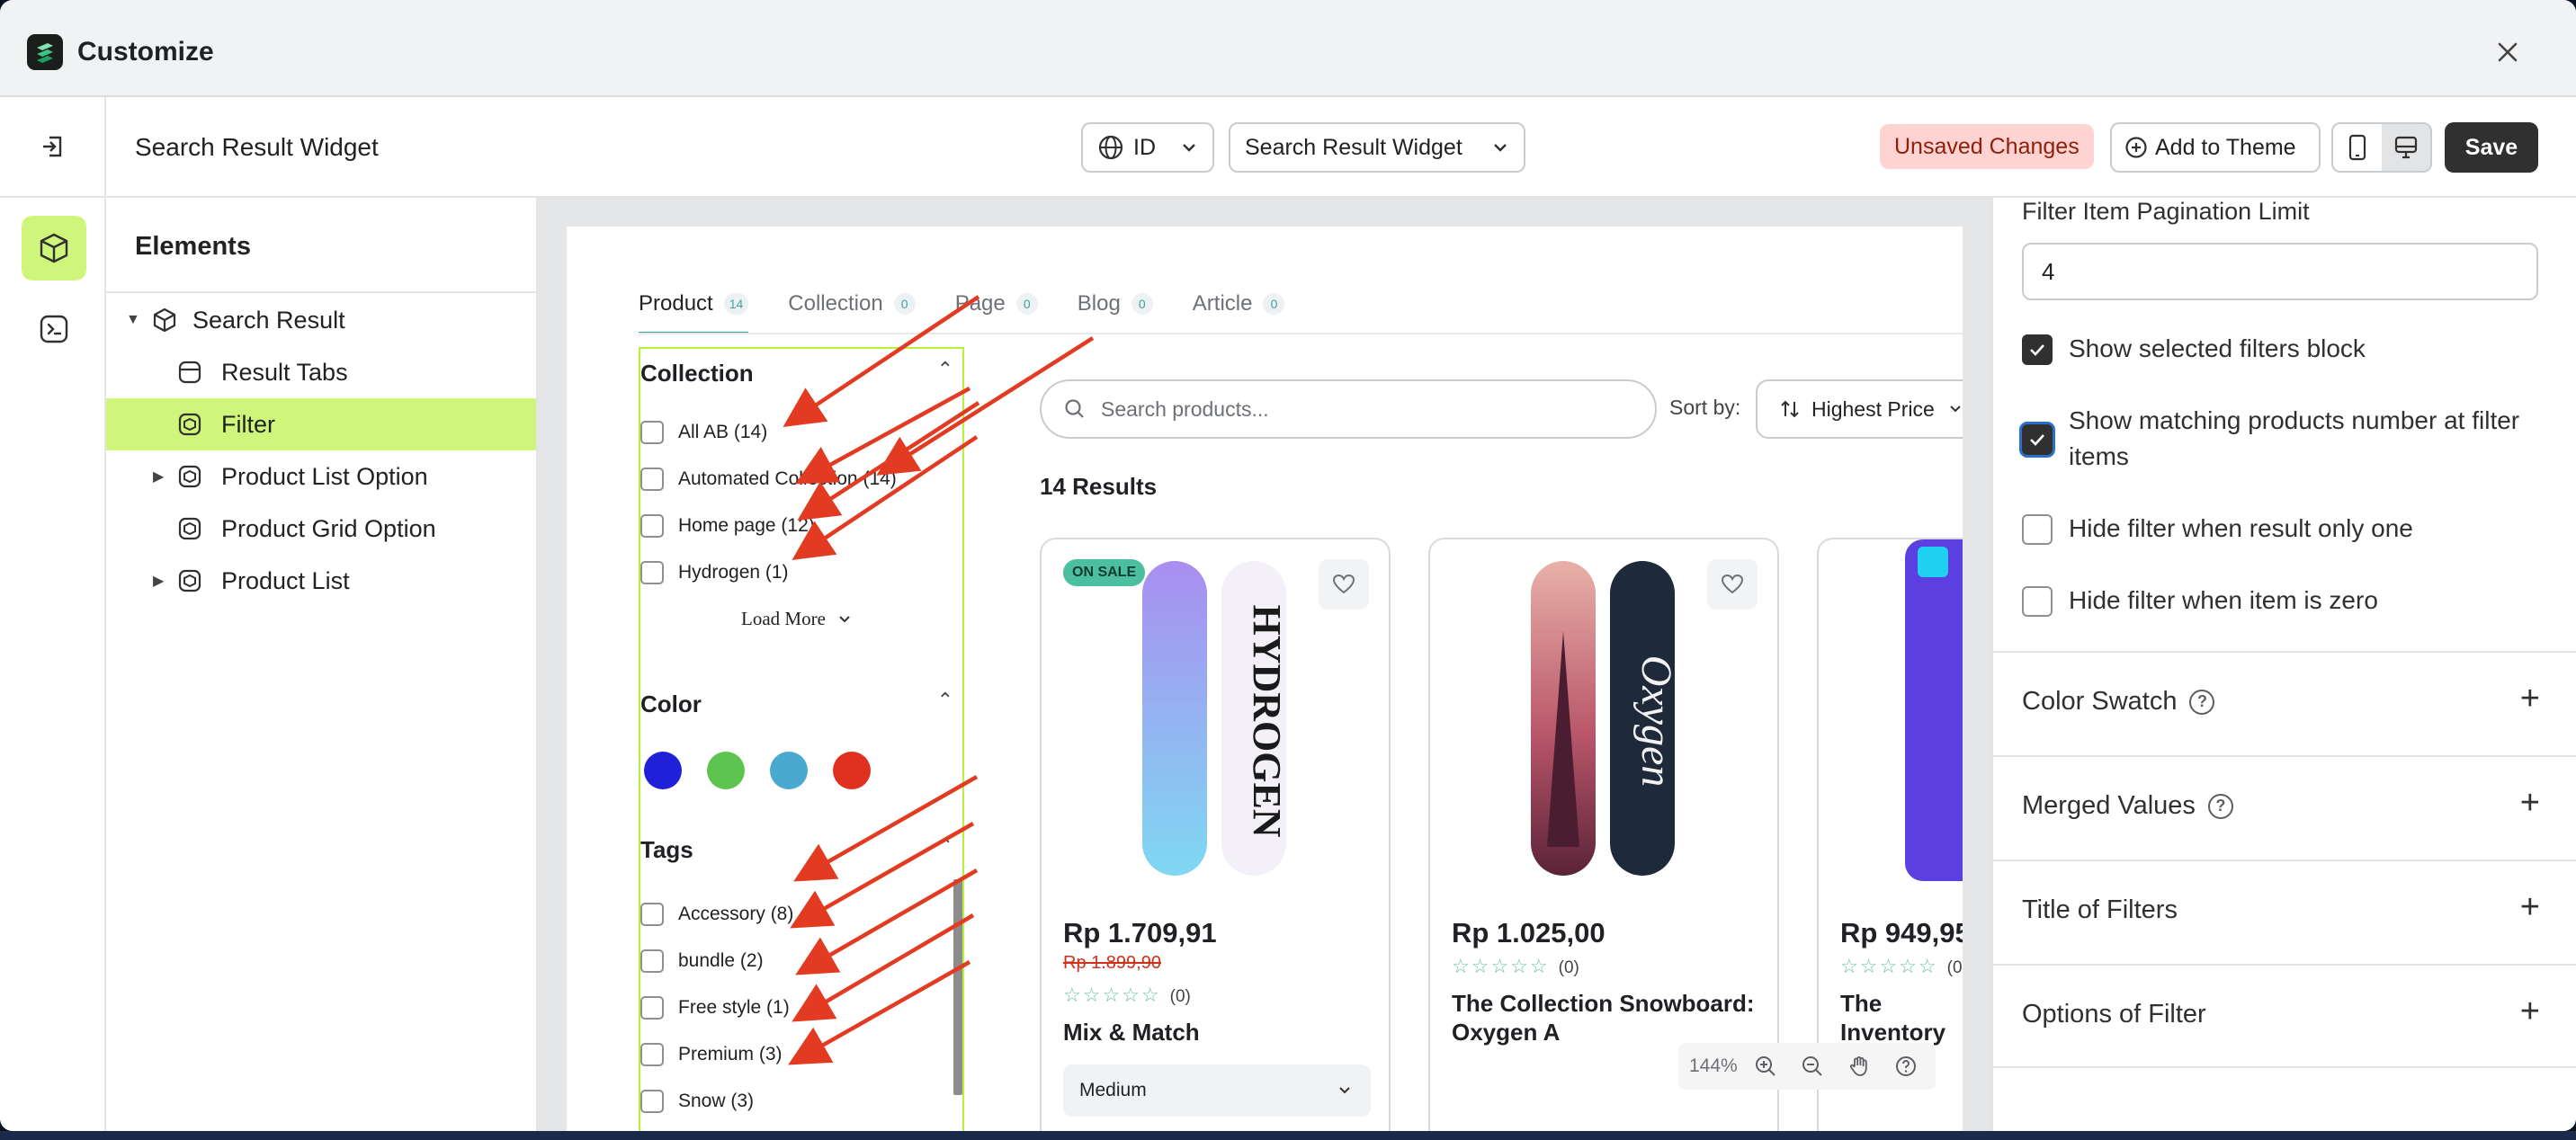  Describe the element at coordinates (957, 987) in the screenshot. I see `scrollbar` at that location.